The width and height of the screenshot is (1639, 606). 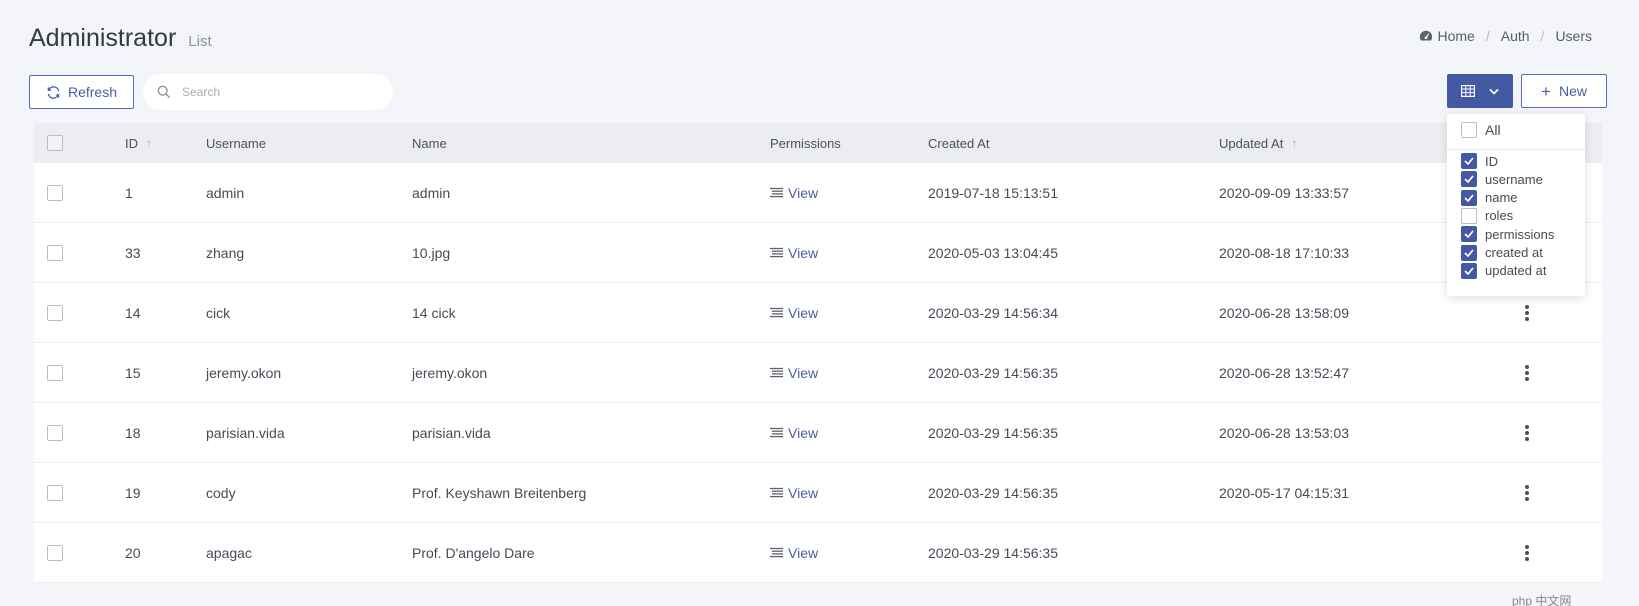 I want to click on column-option-id: ID, so click(x=1479, y=161).